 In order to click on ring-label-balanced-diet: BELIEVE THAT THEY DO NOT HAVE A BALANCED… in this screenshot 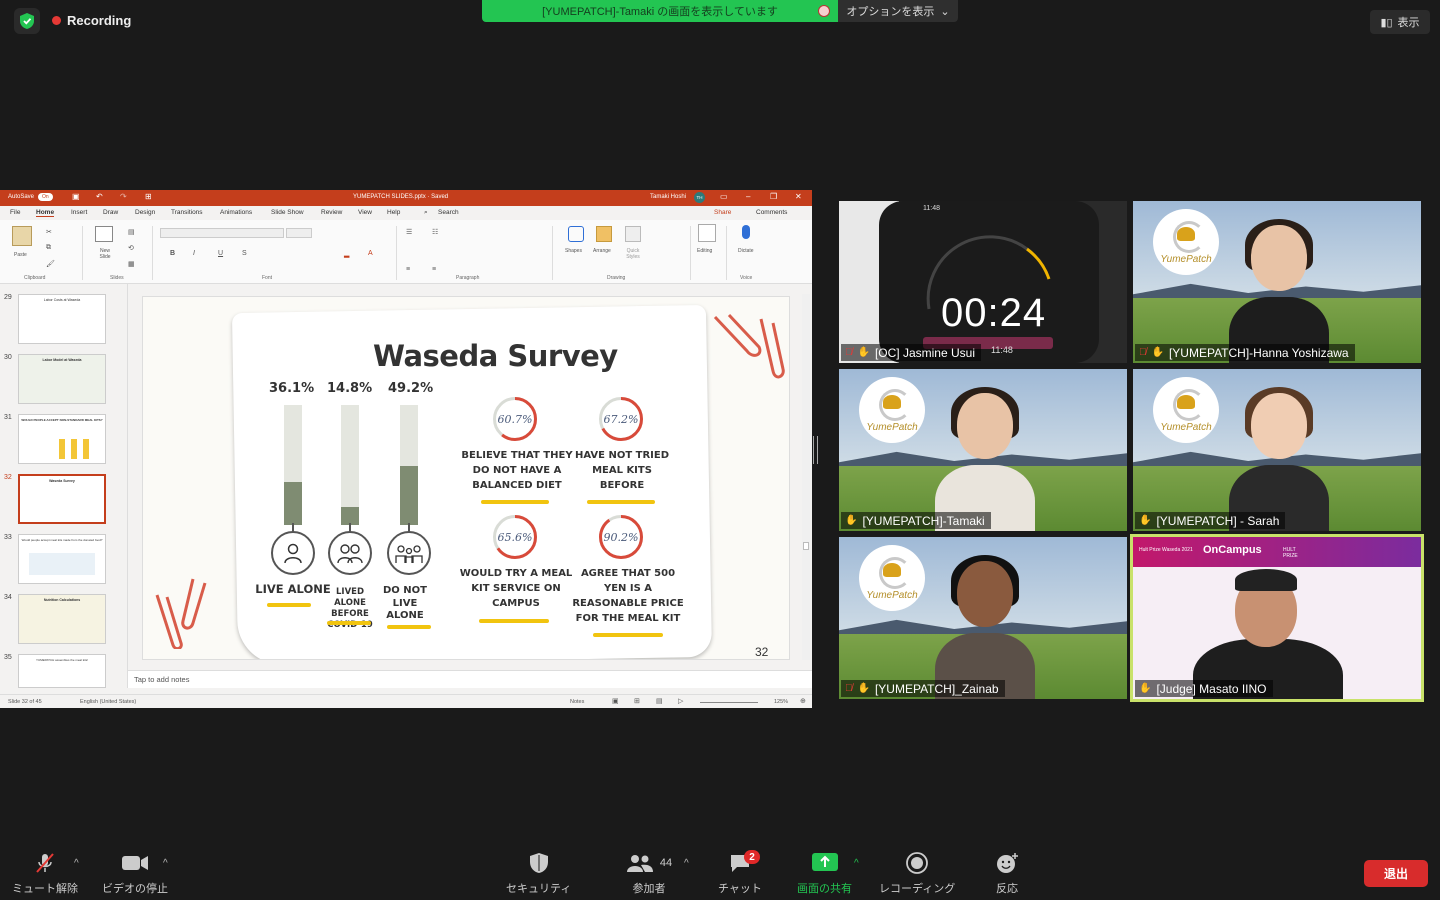, I will do `click(517, 470)`.